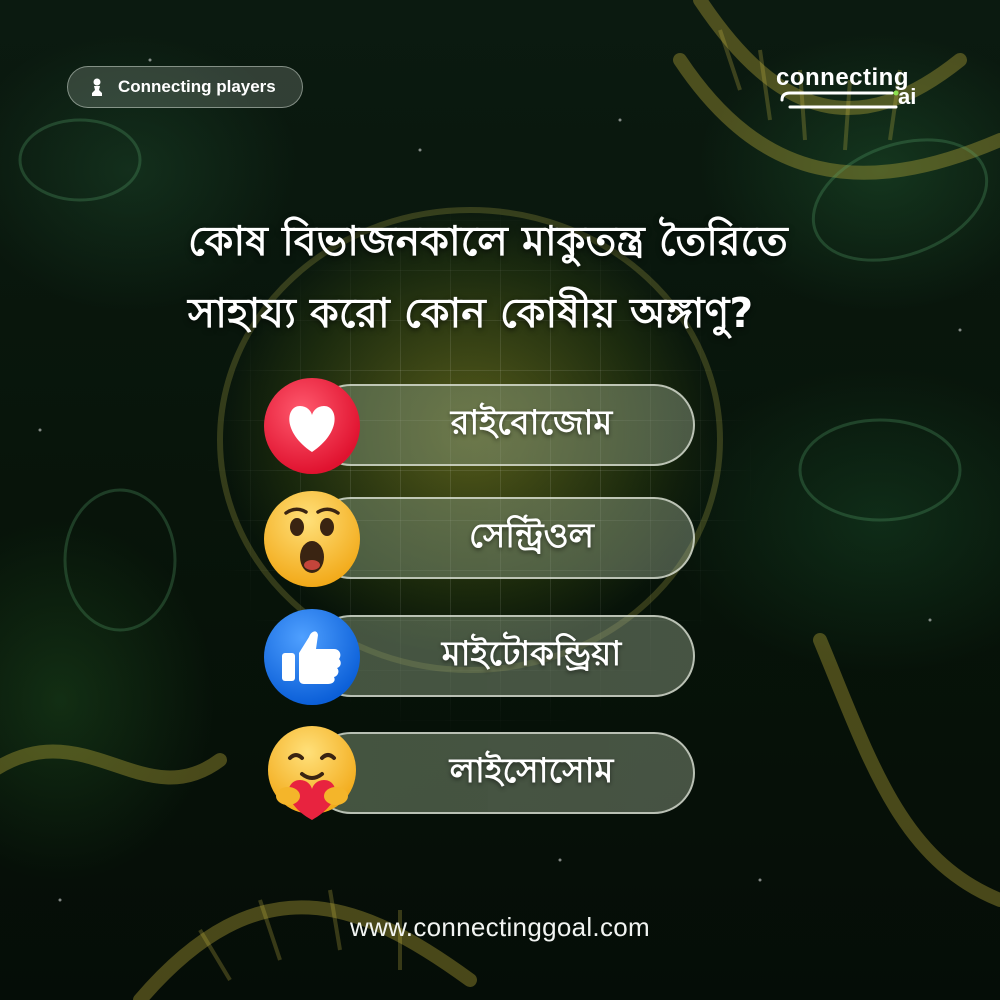 The height and width of the screenshot is (1000, 1000). What do you see at coordinates (531, 653) in the screenshot?
I see `answer-label: মাইটোকন্ড্রিয়া` at bounding box center [531, 653].